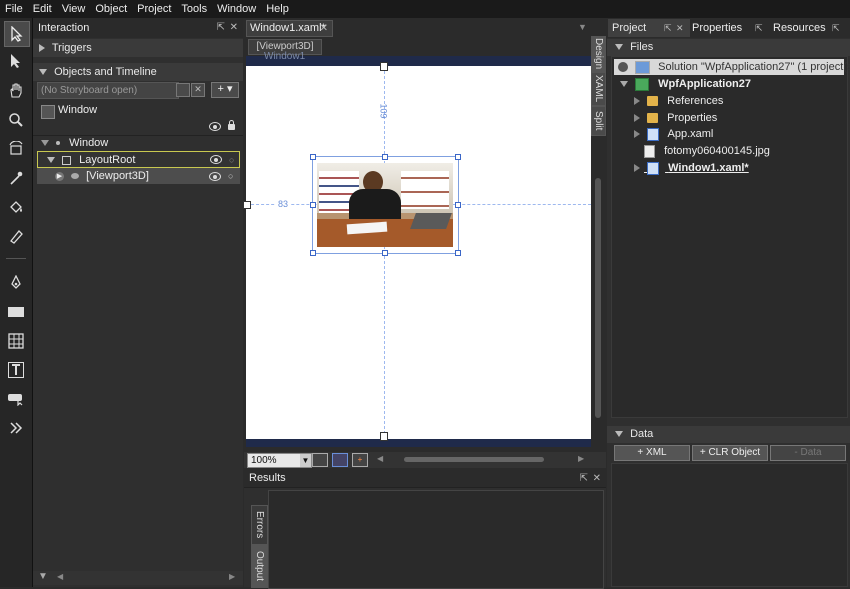 This screenshot has height=589, width=850. Describe the element at coordinates (279, 460) in the screenshot. I see `zoom-dropdown: 100% ▼` at that location.